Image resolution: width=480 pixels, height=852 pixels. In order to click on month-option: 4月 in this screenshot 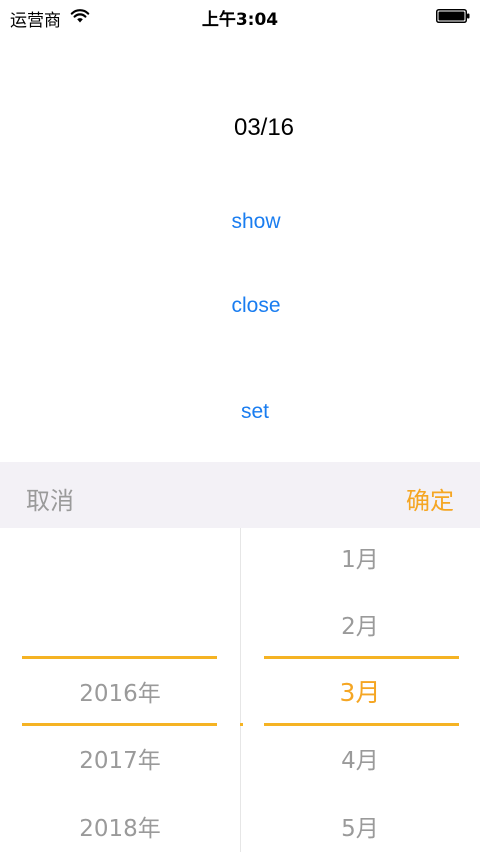, I will do `click(360, 758)`.